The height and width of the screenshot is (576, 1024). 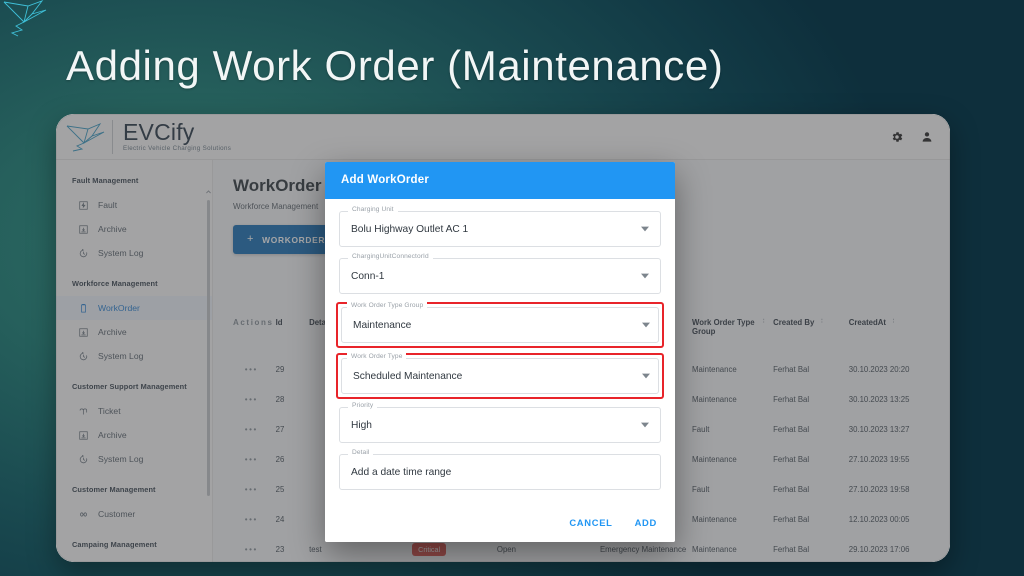 What do you see at coordinates (112, 229) in the screenshot?
I see `sidebar-item-label: Archive` at bounding box center [112, 229].